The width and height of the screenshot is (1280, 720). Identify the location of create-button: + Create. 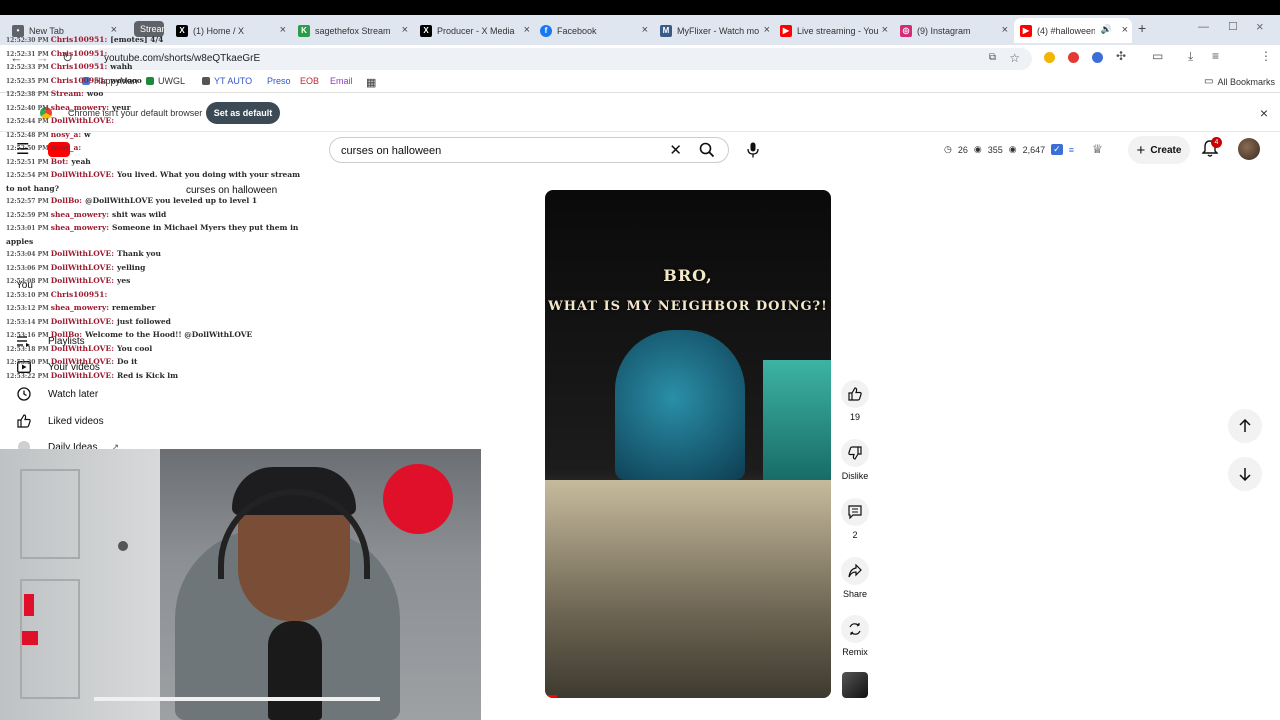
(1159, 150).